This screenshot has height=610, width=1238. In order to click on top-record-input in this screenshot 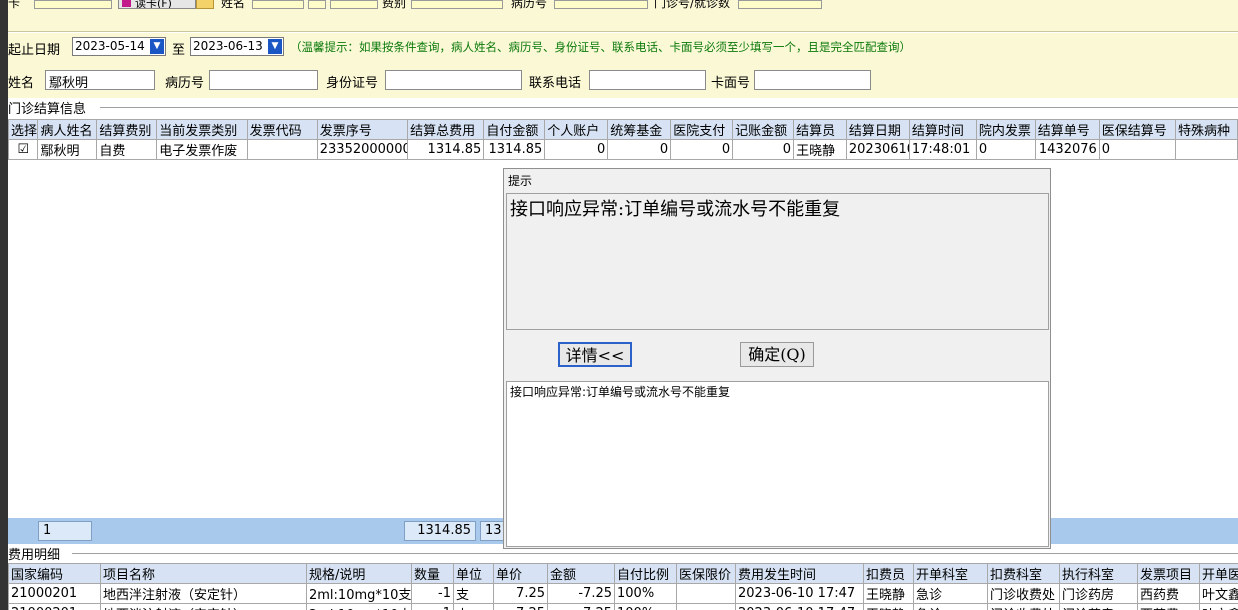, I will do `click(601, 4)`.